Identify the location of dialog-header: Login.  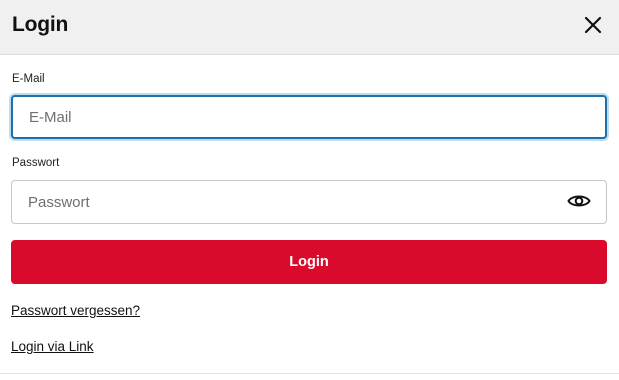
(309, 27).